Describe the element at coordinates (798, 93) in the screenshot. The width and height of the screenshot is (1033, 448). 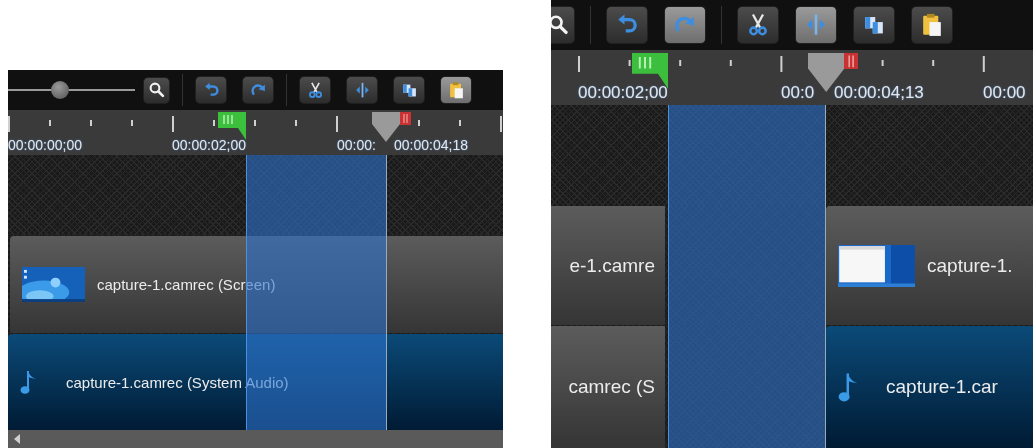
I see `time-label: 00:0` at that location.